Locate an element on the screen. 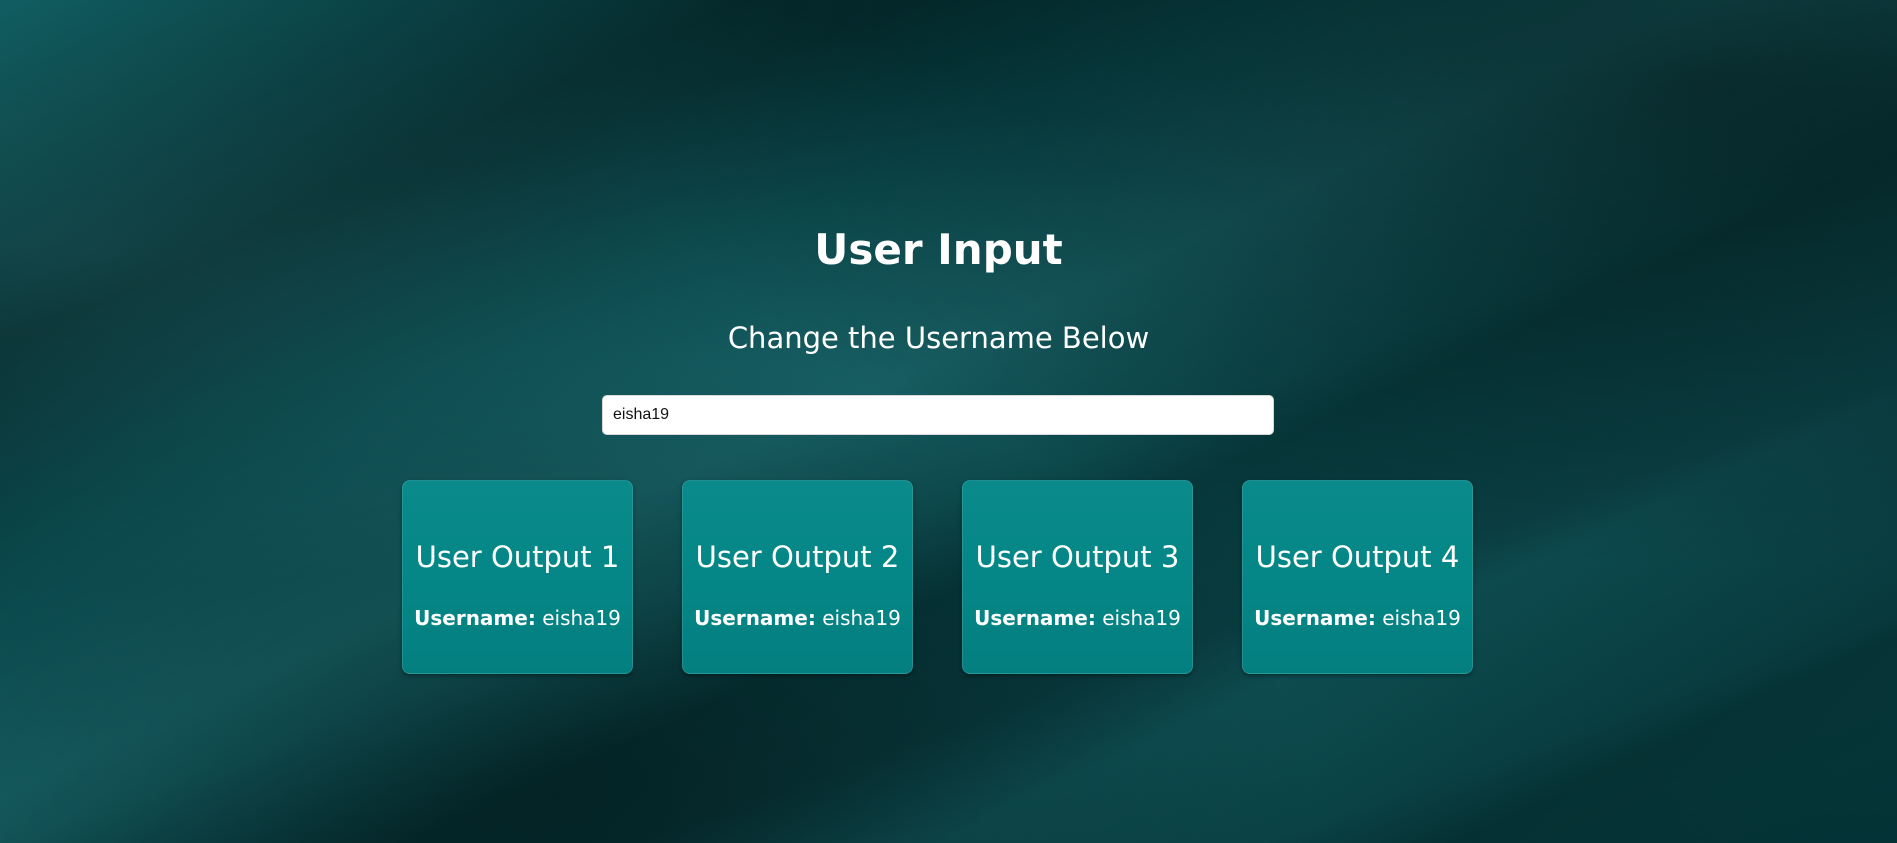 The height and width of the screenshot is (843, 1897). page-subtitle: Change the Username Below is located at coordinates (938, 338).